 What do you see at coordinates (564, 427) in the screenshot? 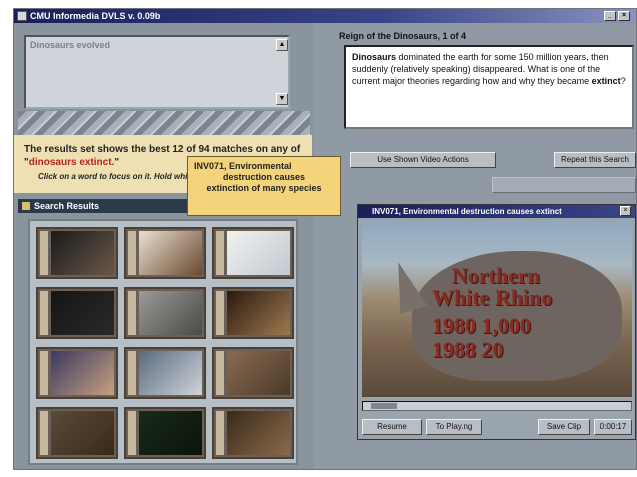
I see `save-clip-button: Save Clip` at bounding box center [564, 427].